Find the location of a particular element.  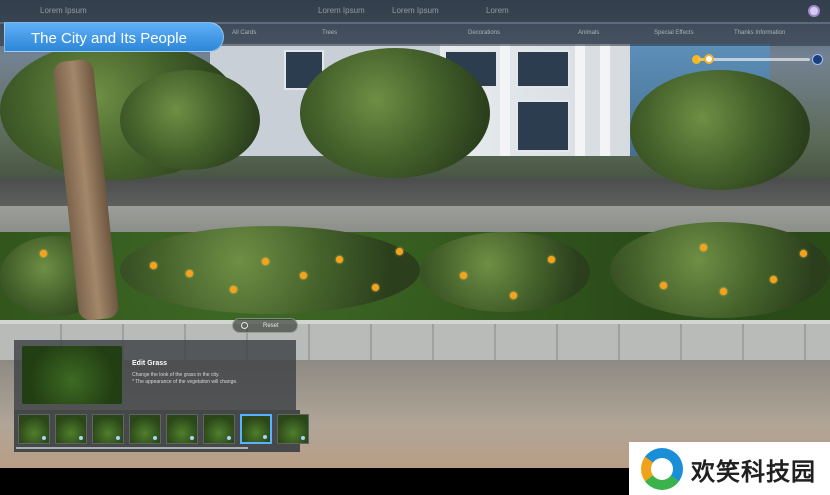

app-title: The City and Its People is located at coordinates (109, 38).